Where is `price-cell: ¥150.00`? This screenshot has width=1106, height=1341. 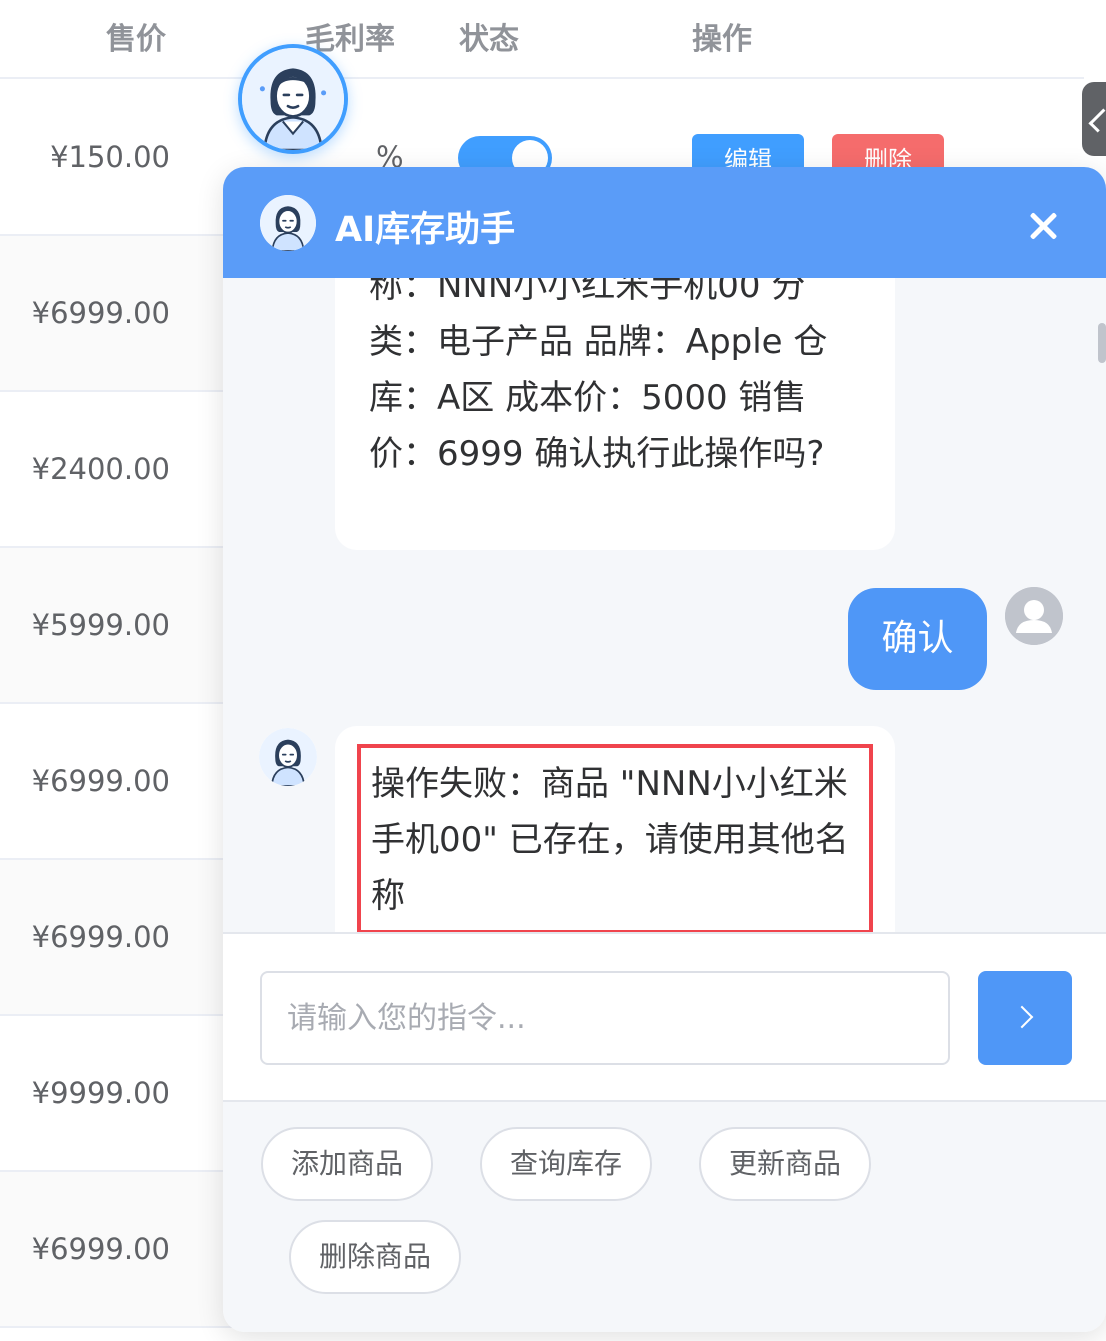 price-cell: ¥150.00 is located at coordinates (110, 157).